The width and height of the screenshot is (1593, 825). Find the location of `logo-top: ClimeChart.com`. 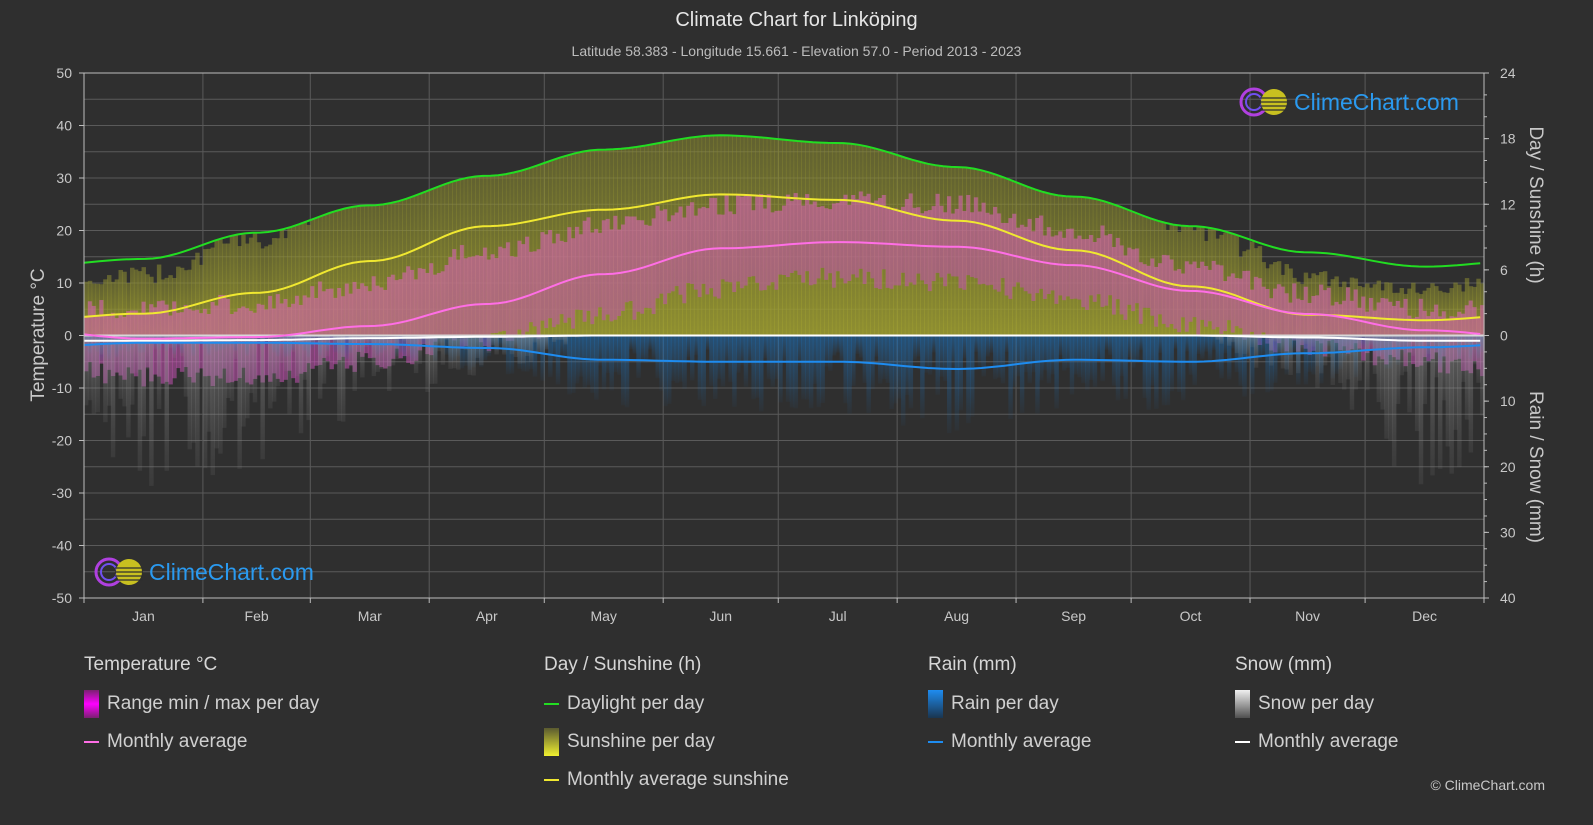

logo-top: ClimeChart.com is located at coordinates (1348, 102).